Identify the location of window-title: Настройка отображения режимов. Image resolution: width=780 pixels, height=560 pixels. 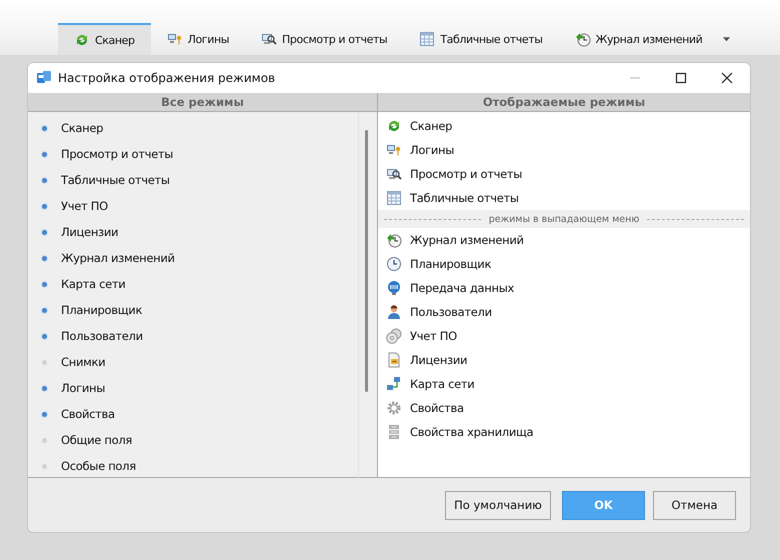
(167, 78).